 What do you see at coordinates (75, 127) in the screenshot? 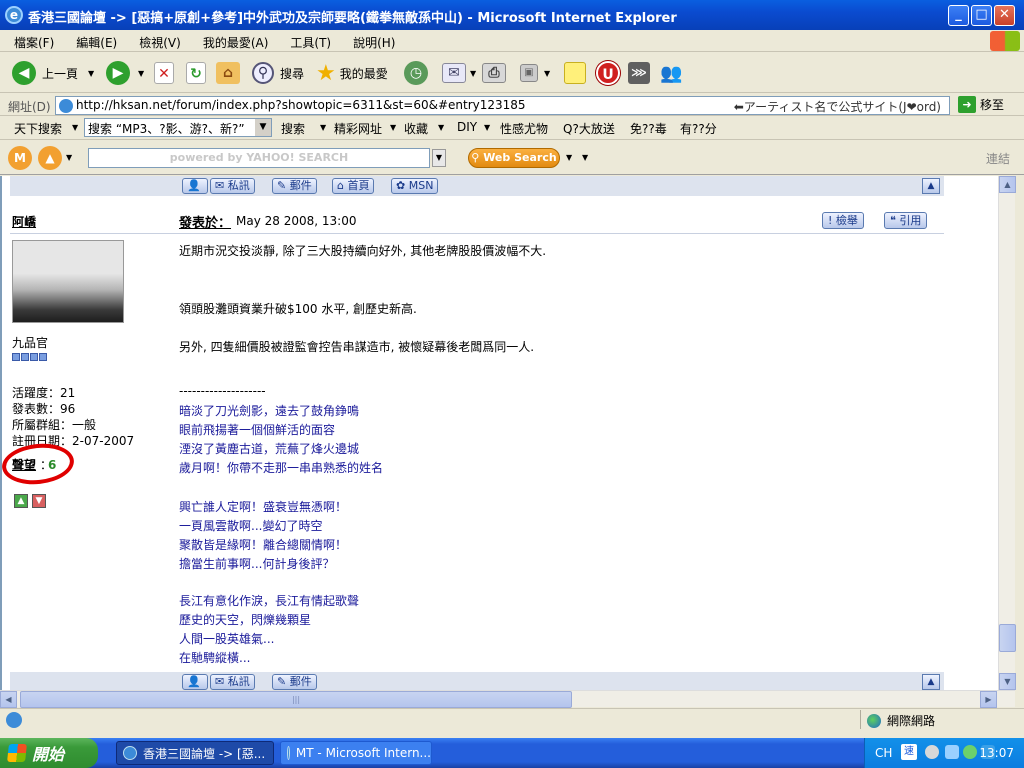
I see `links-search-dropdown-icon: ▼` at bounding box center [75, 127].